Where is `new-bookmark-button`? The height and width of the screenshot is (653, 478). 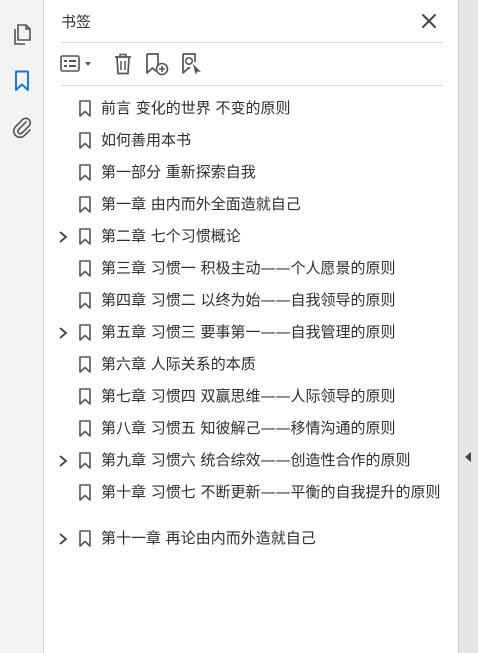 new-bookmark-button is located at coordinates (157, 64).